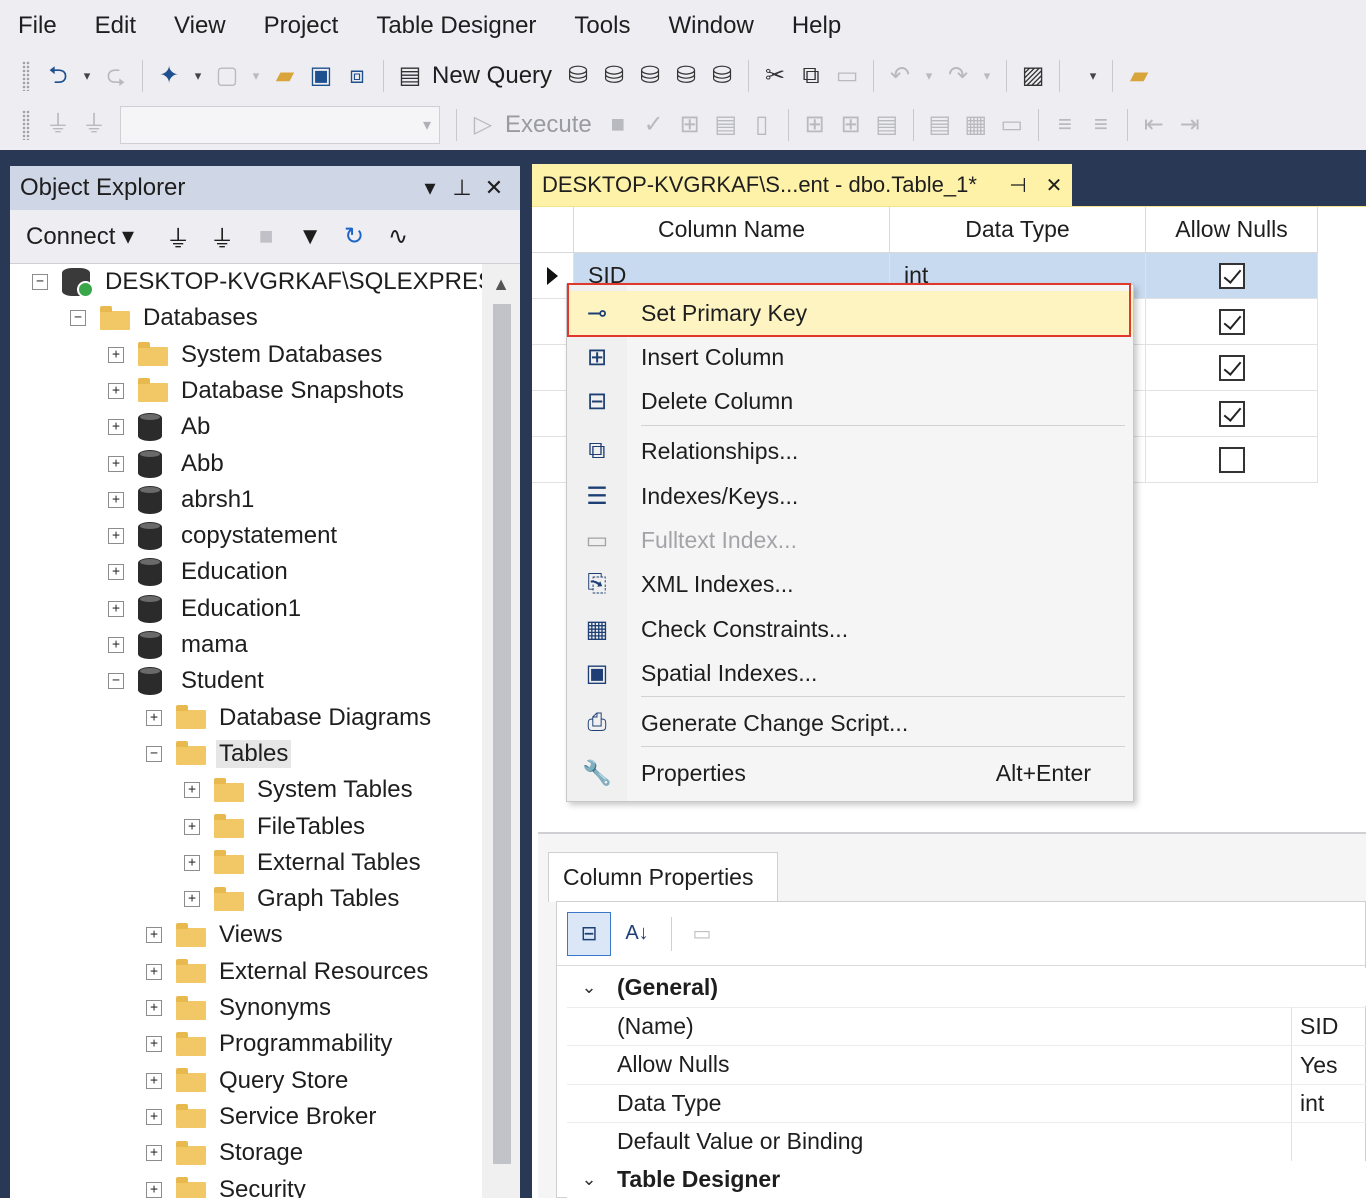 This screenshot has height=1198, width=1366. Describe the element at coordinates (199, 572) in the screenshot. I see `tree-node: + Education` at that location.